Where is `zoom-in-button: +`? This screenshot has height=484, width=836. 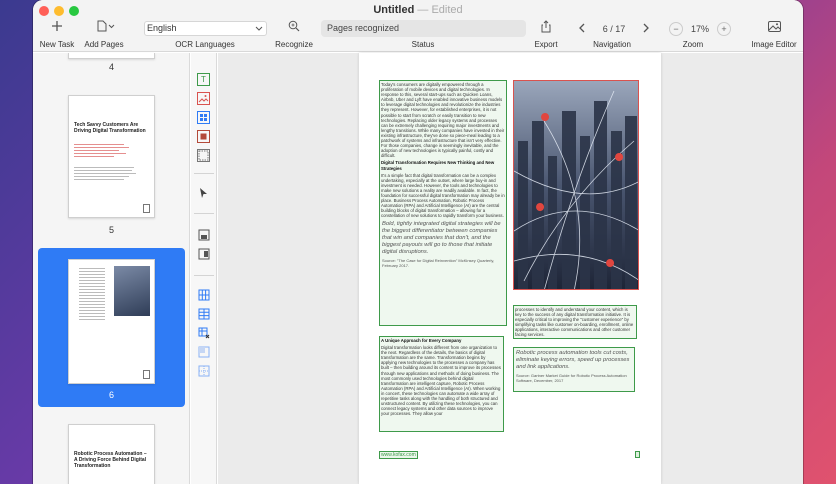 zoom-in-button: + is located at coordinates (723, 28).